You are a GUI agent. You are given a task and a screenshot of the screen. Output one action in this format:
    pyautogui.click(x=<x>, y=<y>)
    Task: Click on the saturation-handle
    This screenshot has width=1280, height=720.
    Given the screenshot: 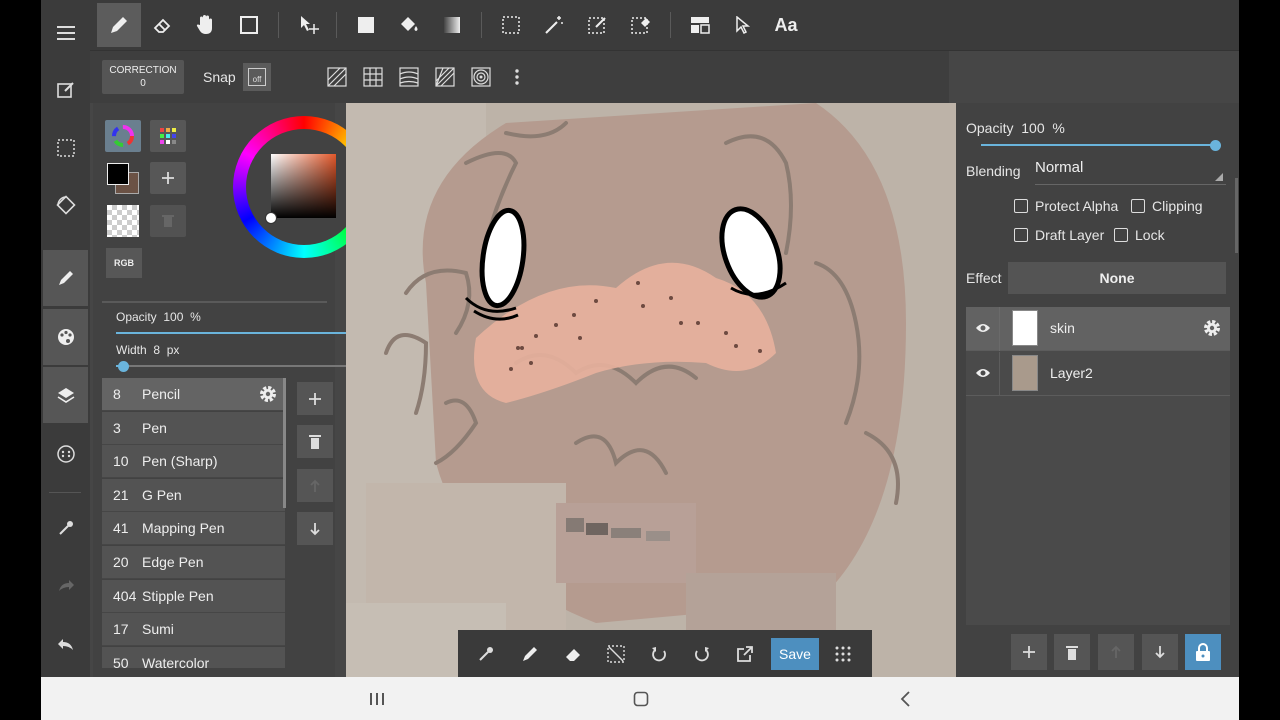 What is the action you would take?
    pyautogui.click(x=271, y=218)
    